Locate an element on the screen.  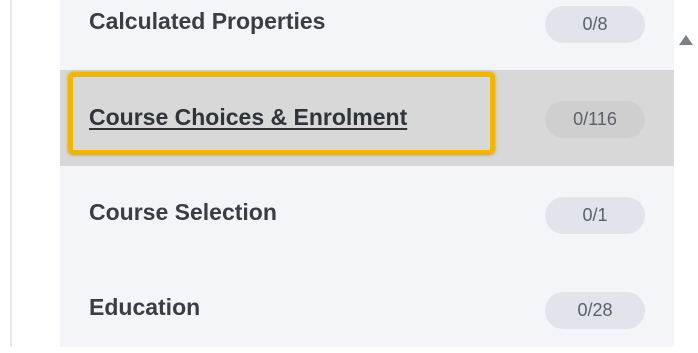
count-badge: 0/1 is located at coordinates (595, 215).